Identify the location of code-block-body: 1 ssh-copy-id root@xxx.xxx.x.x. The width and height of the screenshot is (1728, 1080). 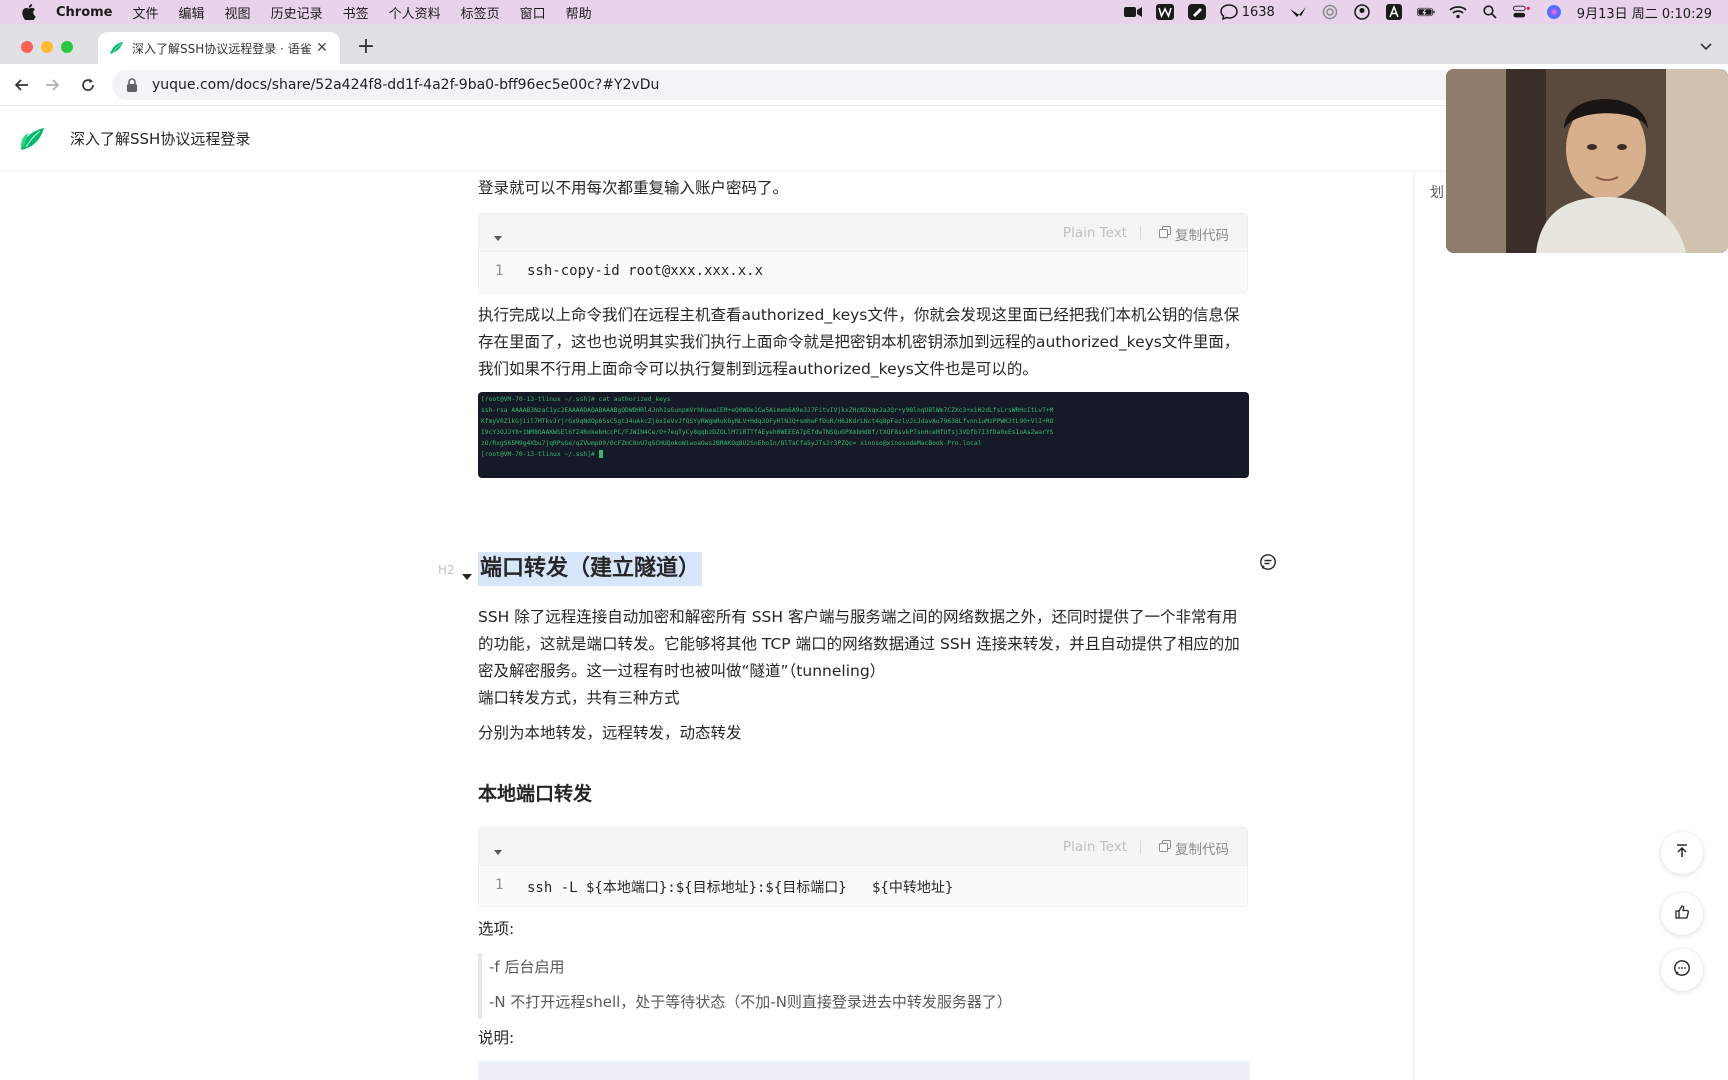
(863, 272).